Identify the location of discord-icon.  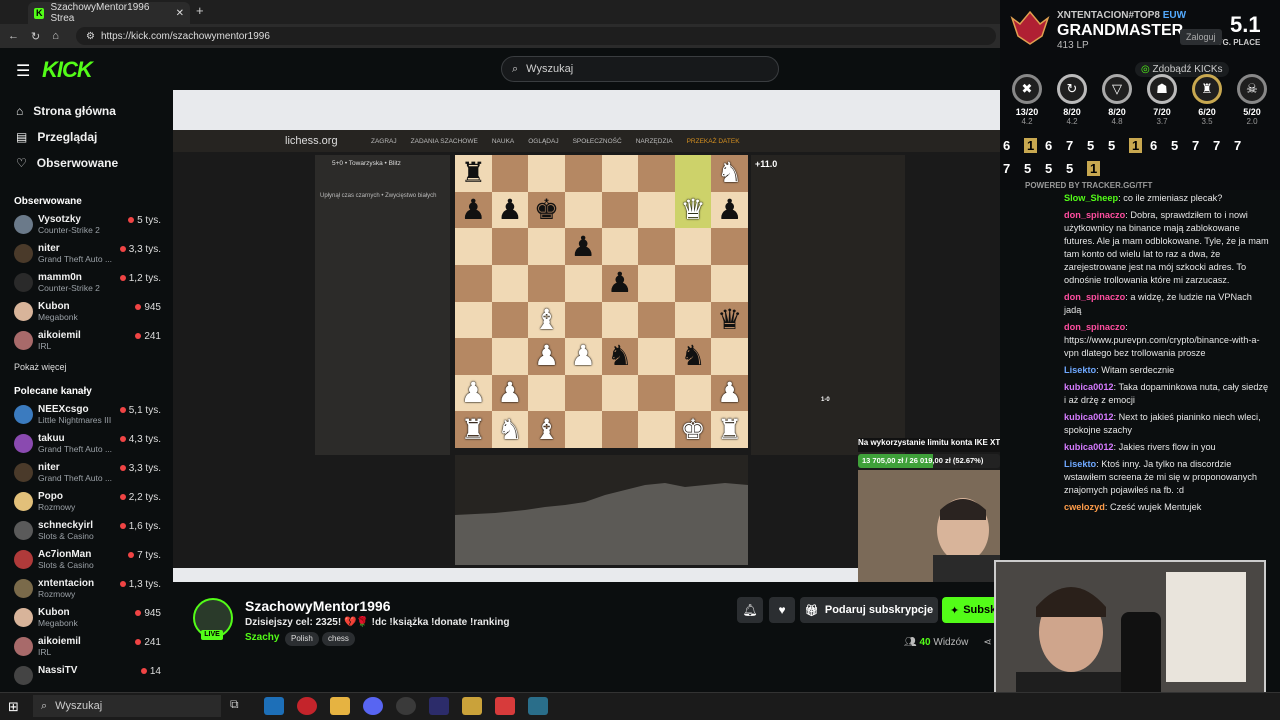
(373, 706).